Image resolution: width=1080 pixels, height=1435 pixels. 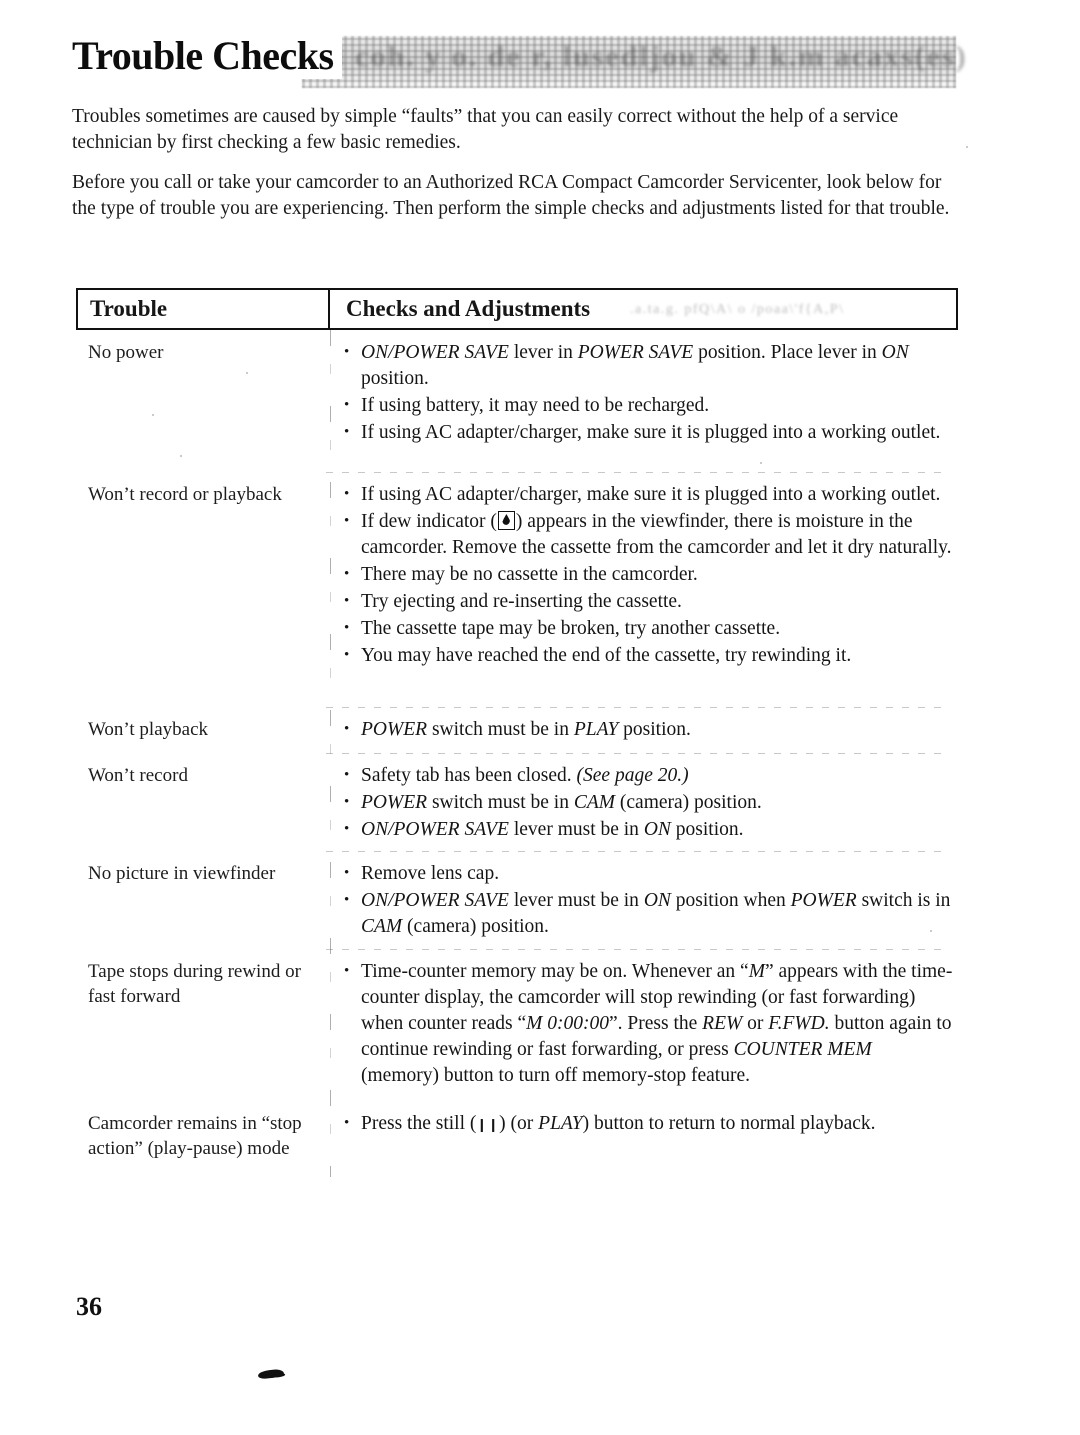 What do you see at coordinates (419, 1123) in the screenshot?
I see `check-text: Press the still (` at bounding box center [419, 1123].